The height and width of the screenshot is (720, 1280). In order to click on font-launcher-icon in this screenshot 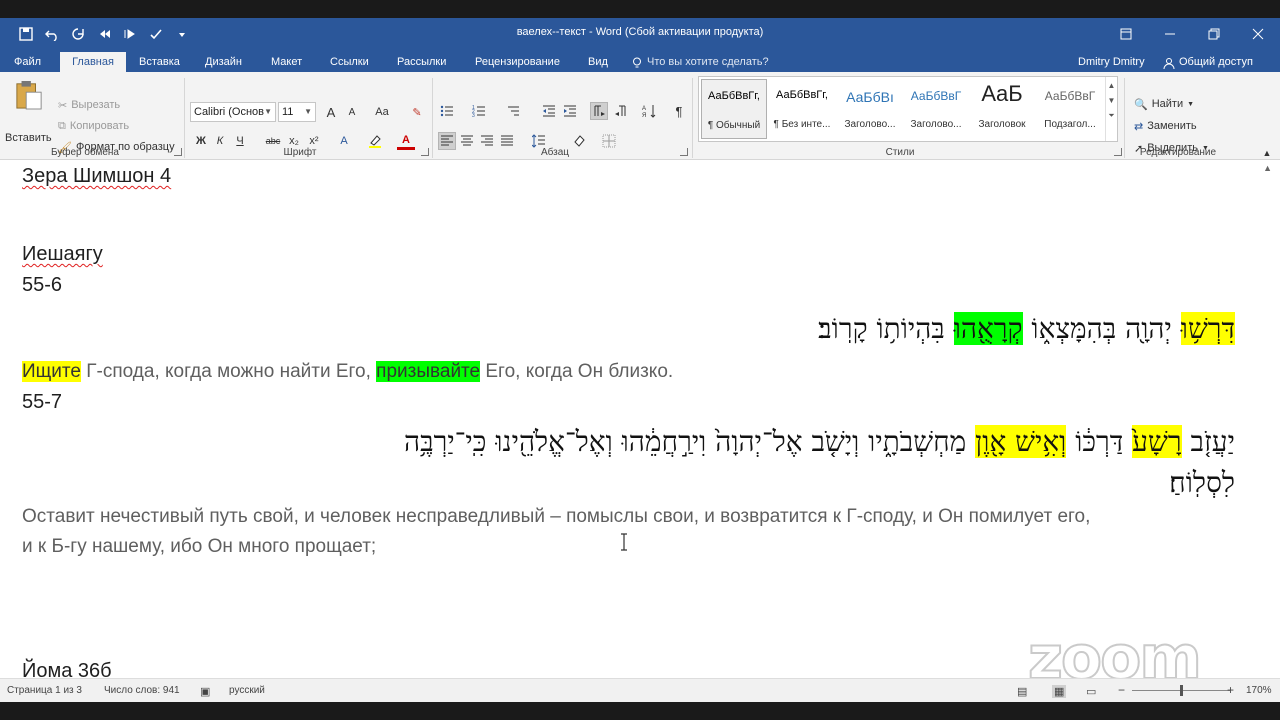, I will do `click(425, 152)`.